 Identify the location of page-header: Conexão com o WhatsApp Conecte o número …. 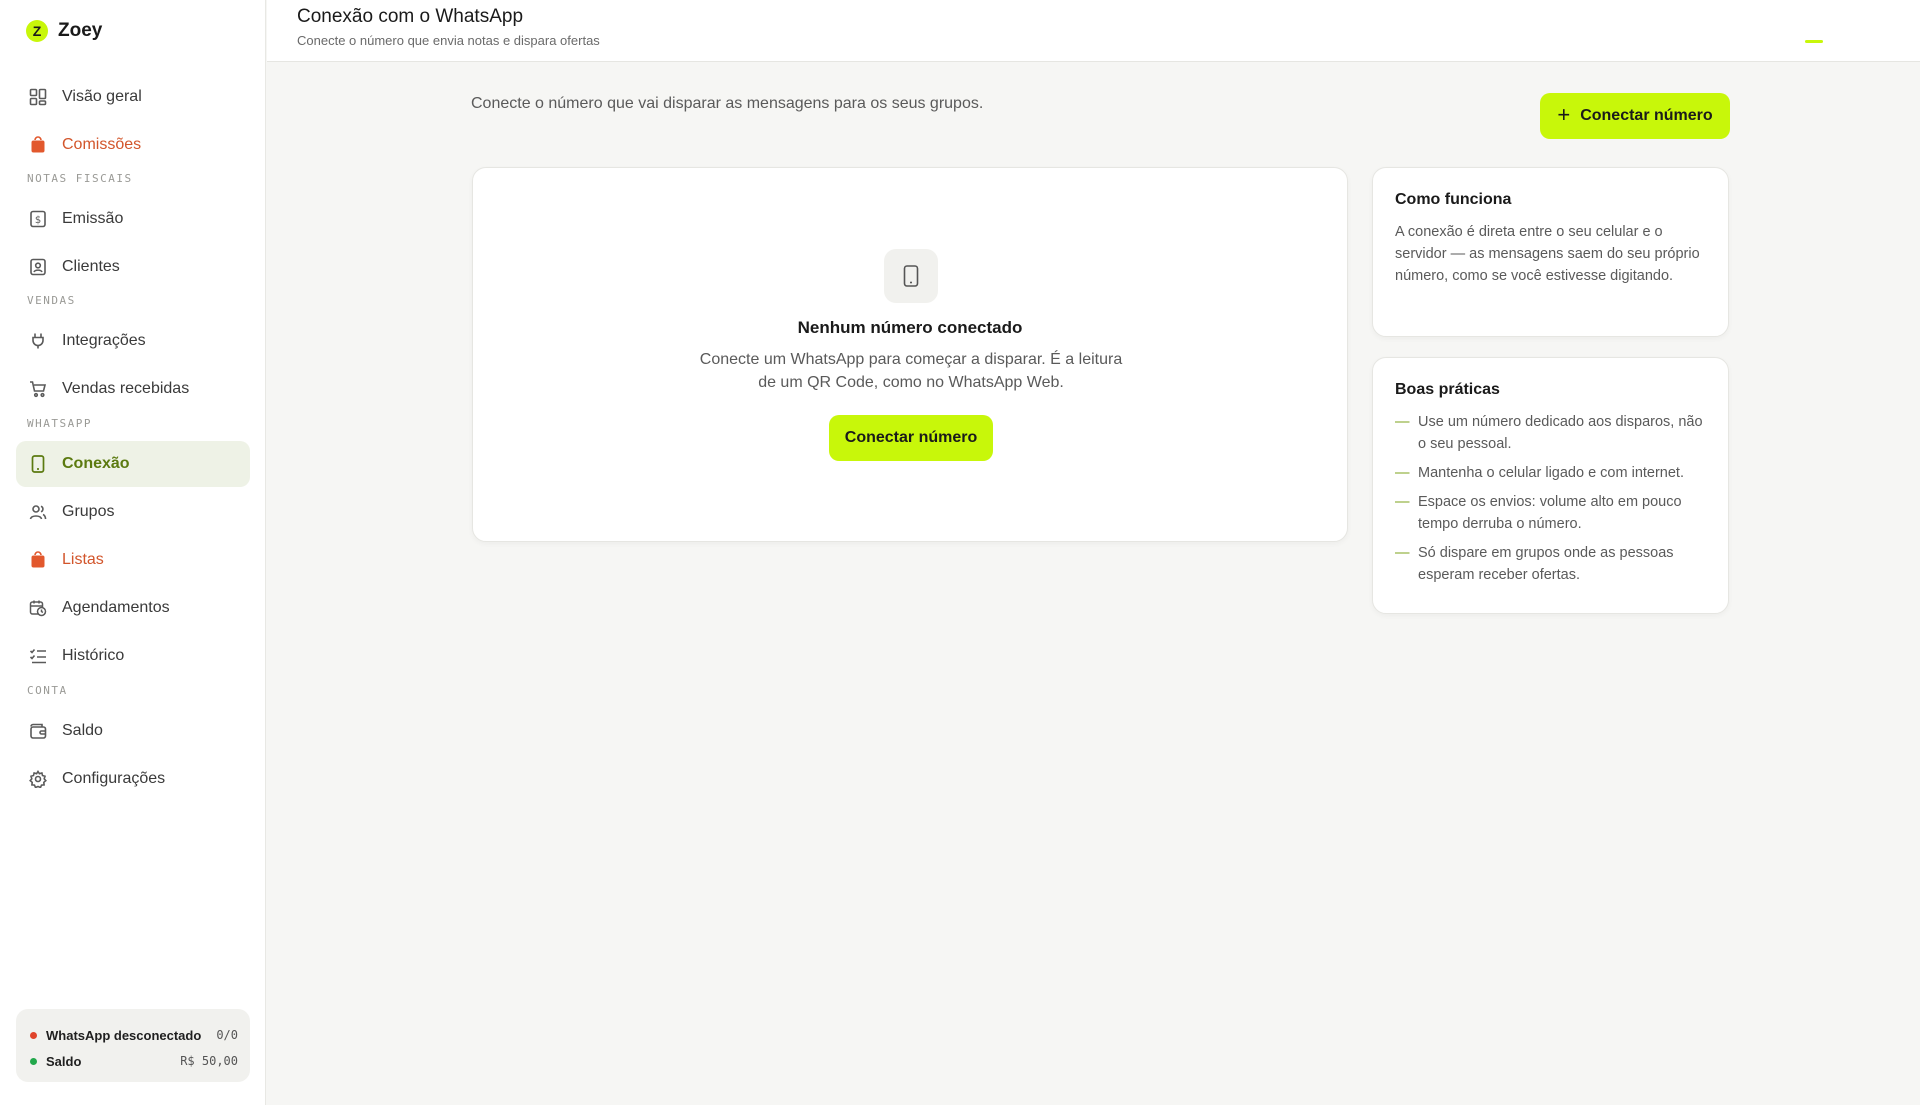
(1093, 31).